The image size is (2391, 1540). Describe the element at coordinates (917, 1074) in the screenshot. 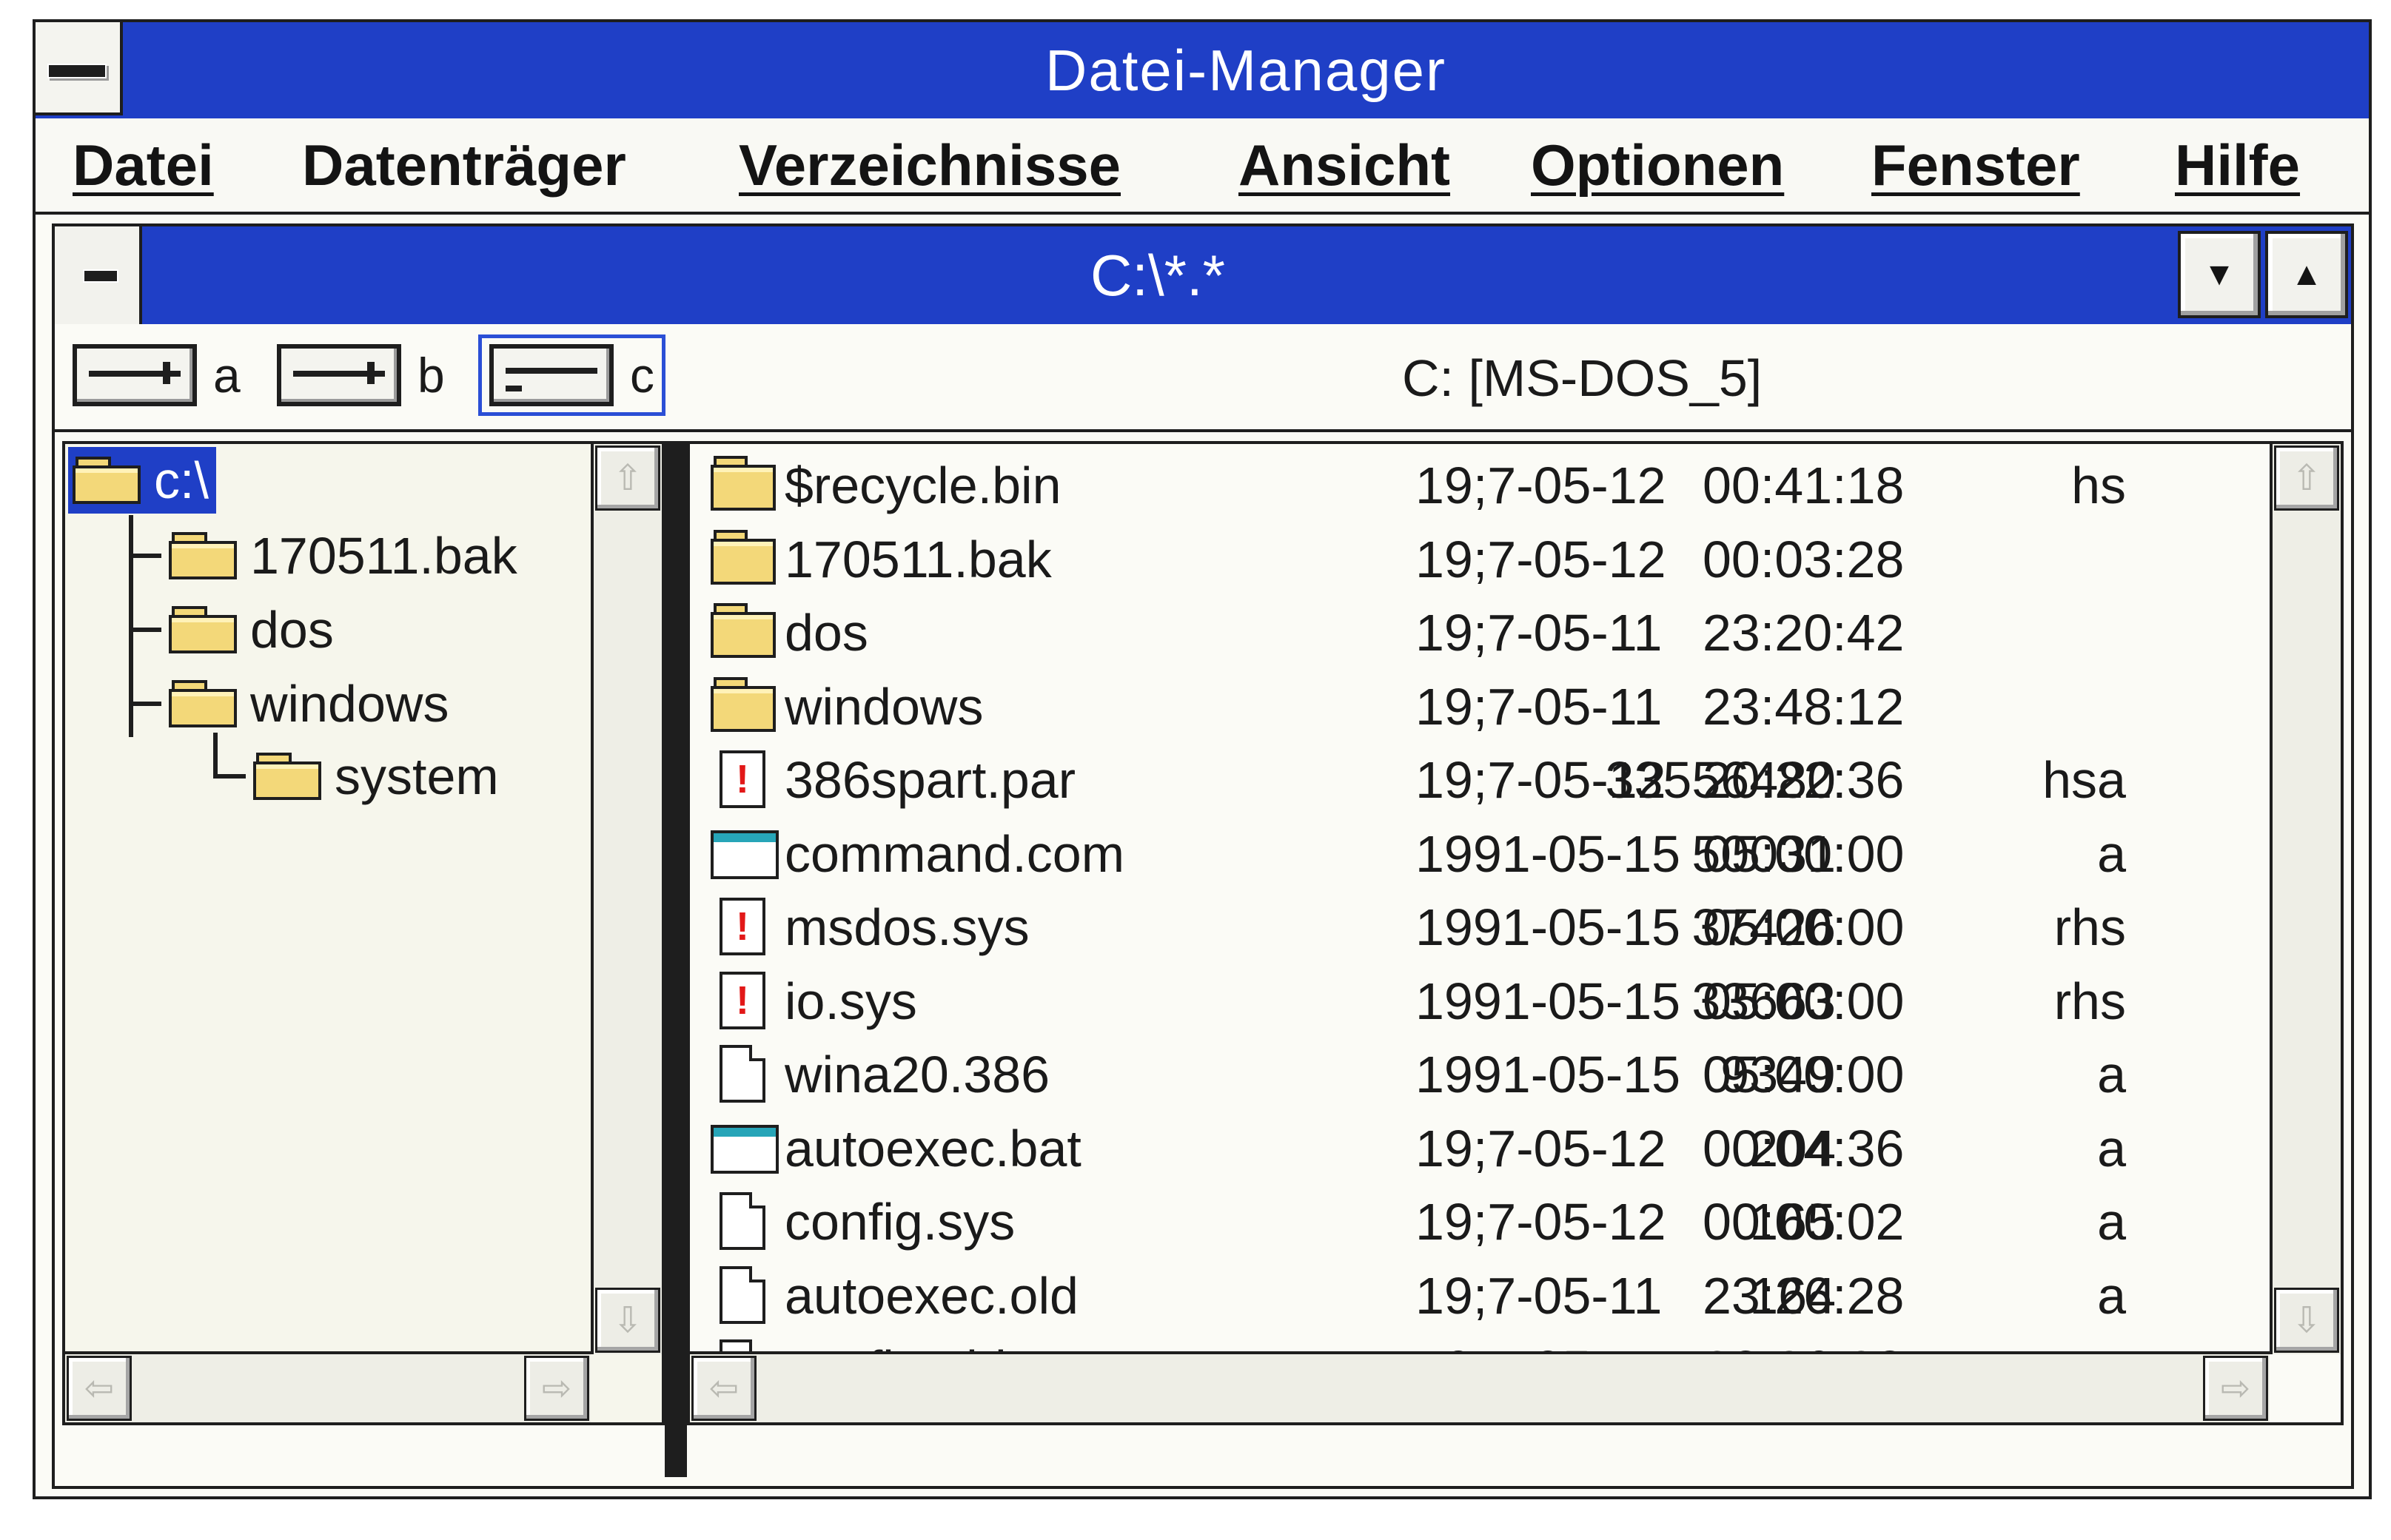

I see `file-name: wina20.386` at that location.